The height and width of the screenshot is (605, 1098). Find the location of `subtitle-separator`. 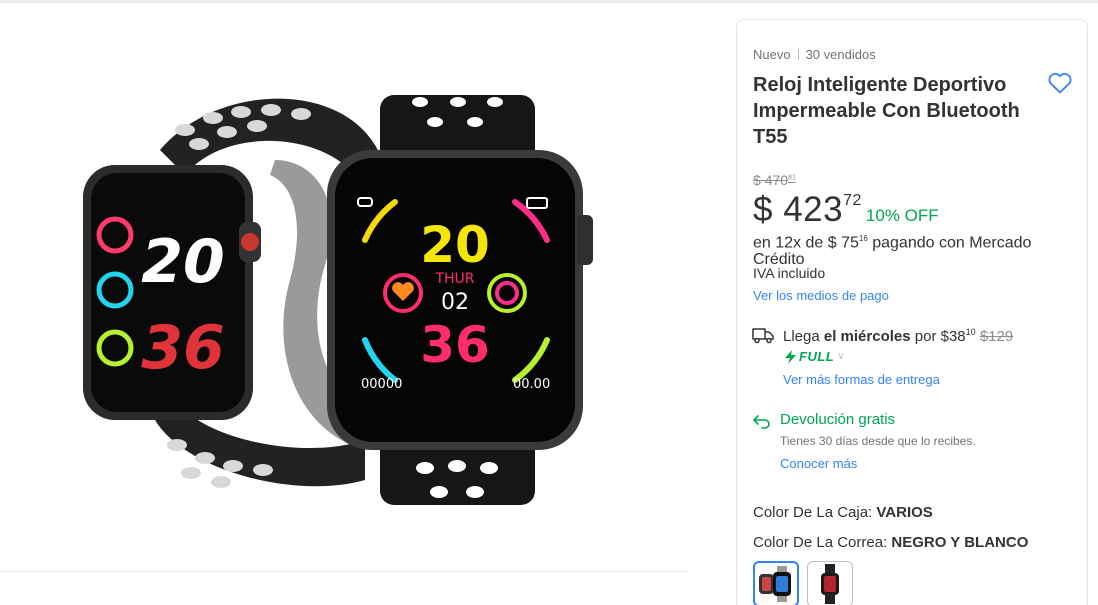

subtitle-separator is located at coordinates (798, 54).